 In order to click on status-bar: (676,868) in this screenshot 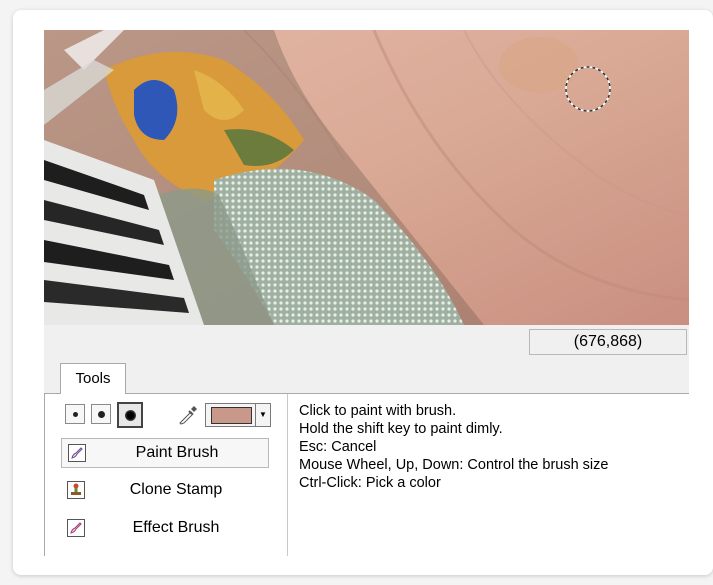, I will do `click(366, 343)`.